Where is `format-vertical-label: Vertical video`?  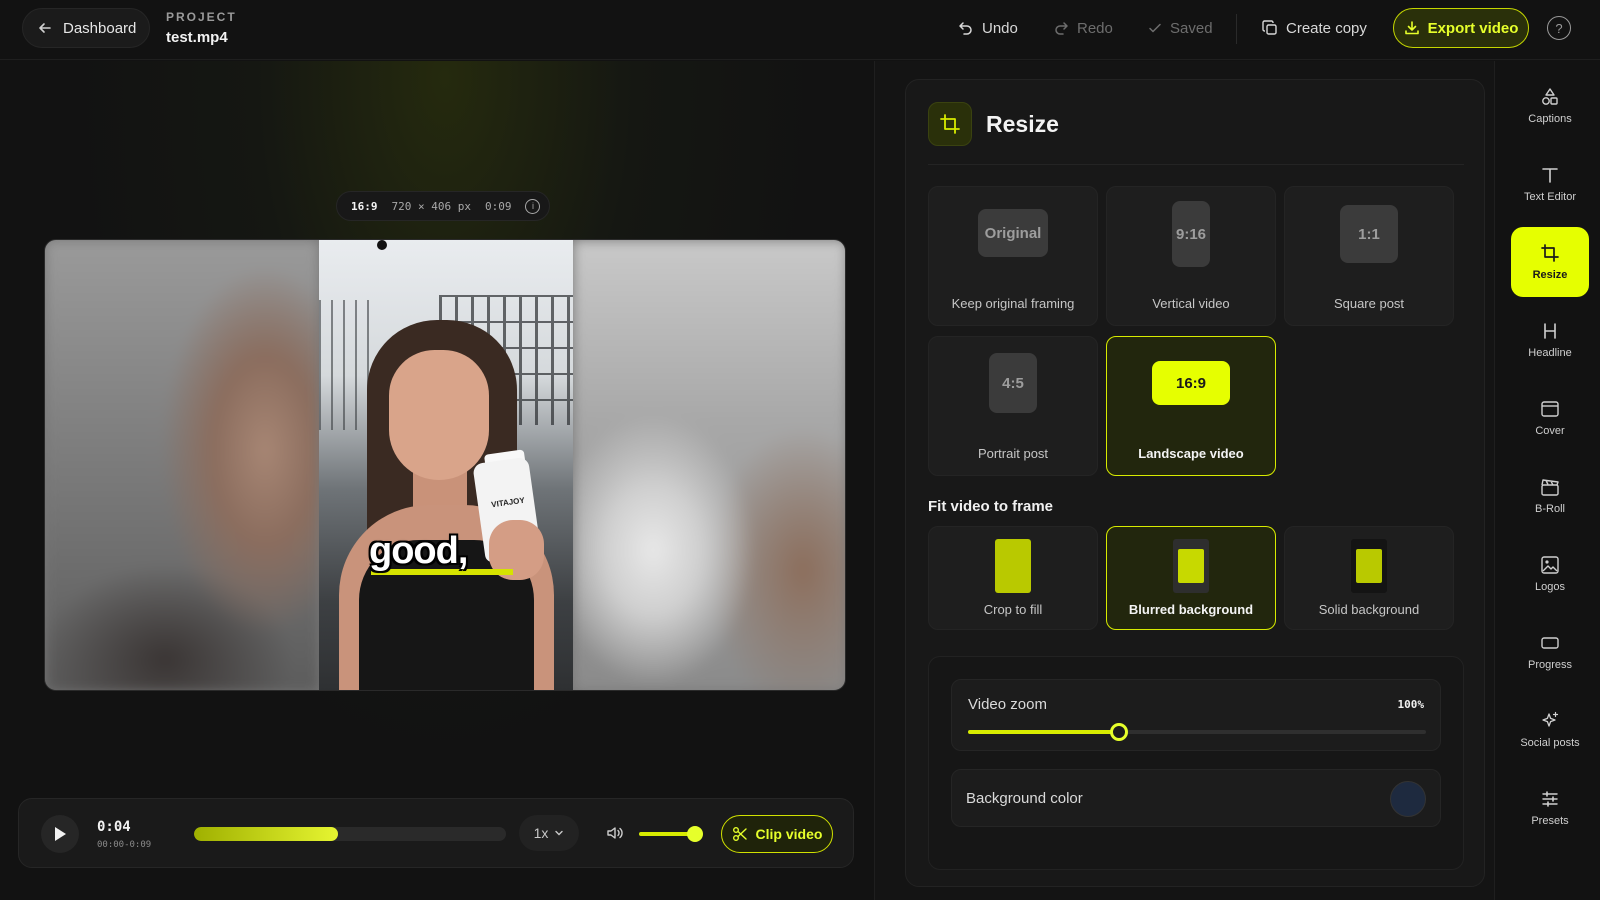
format-vertical-label: Vertical video is located at coordinates (1191, 303).